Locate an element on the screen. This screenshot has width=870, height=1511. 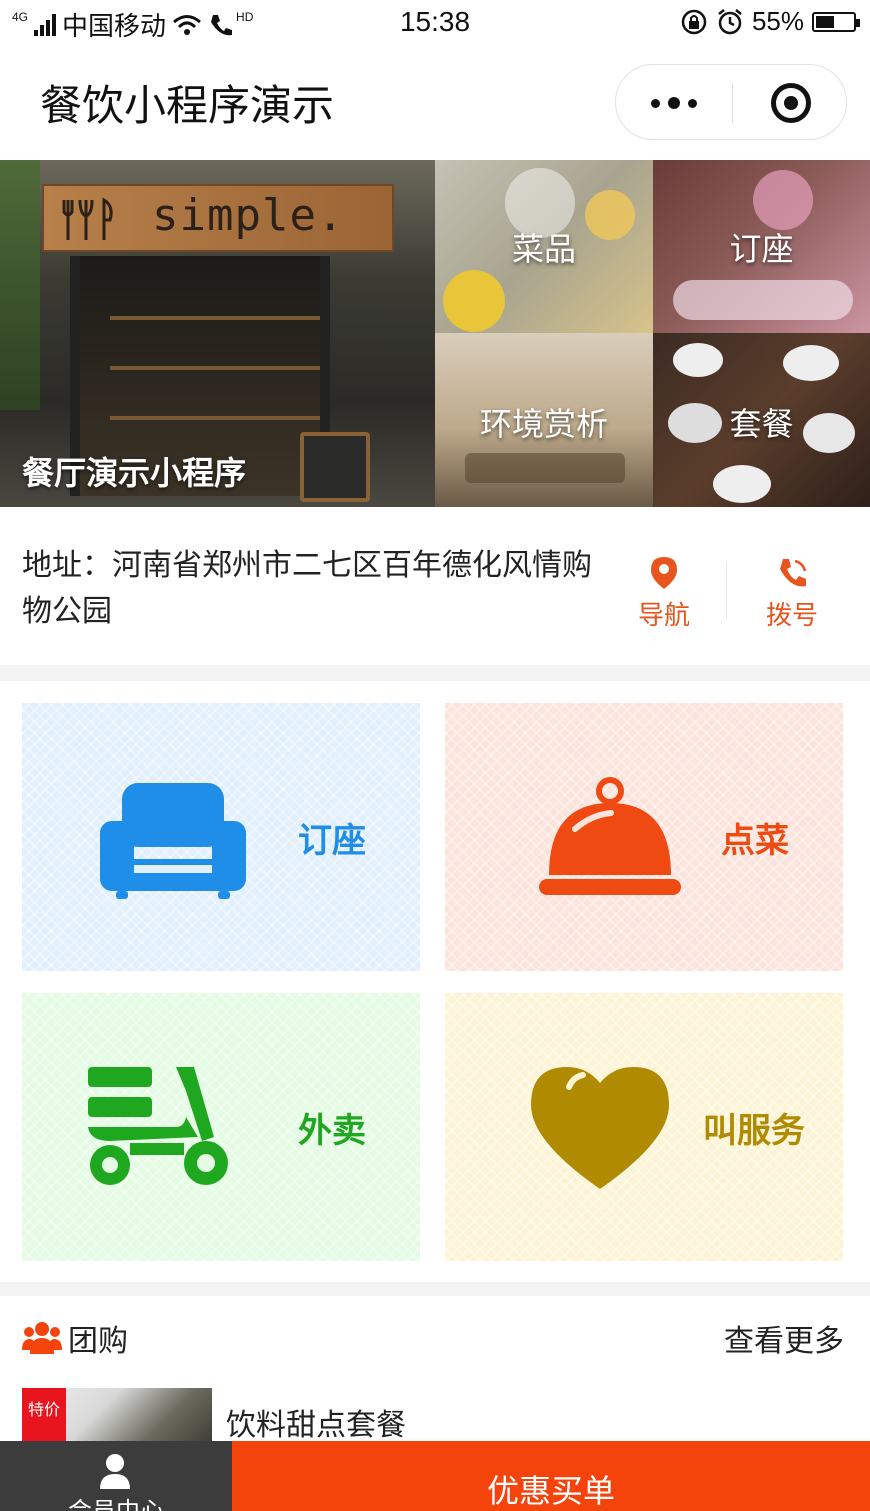
restaurant-sign: simple. is located at coordinates (218, 218).